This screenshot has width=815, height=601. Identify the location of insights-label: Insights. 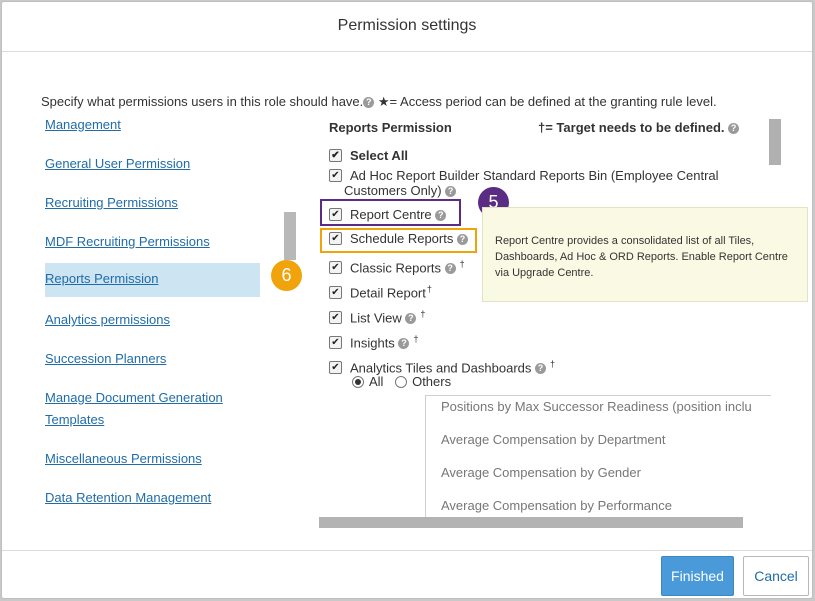
(372, 343).